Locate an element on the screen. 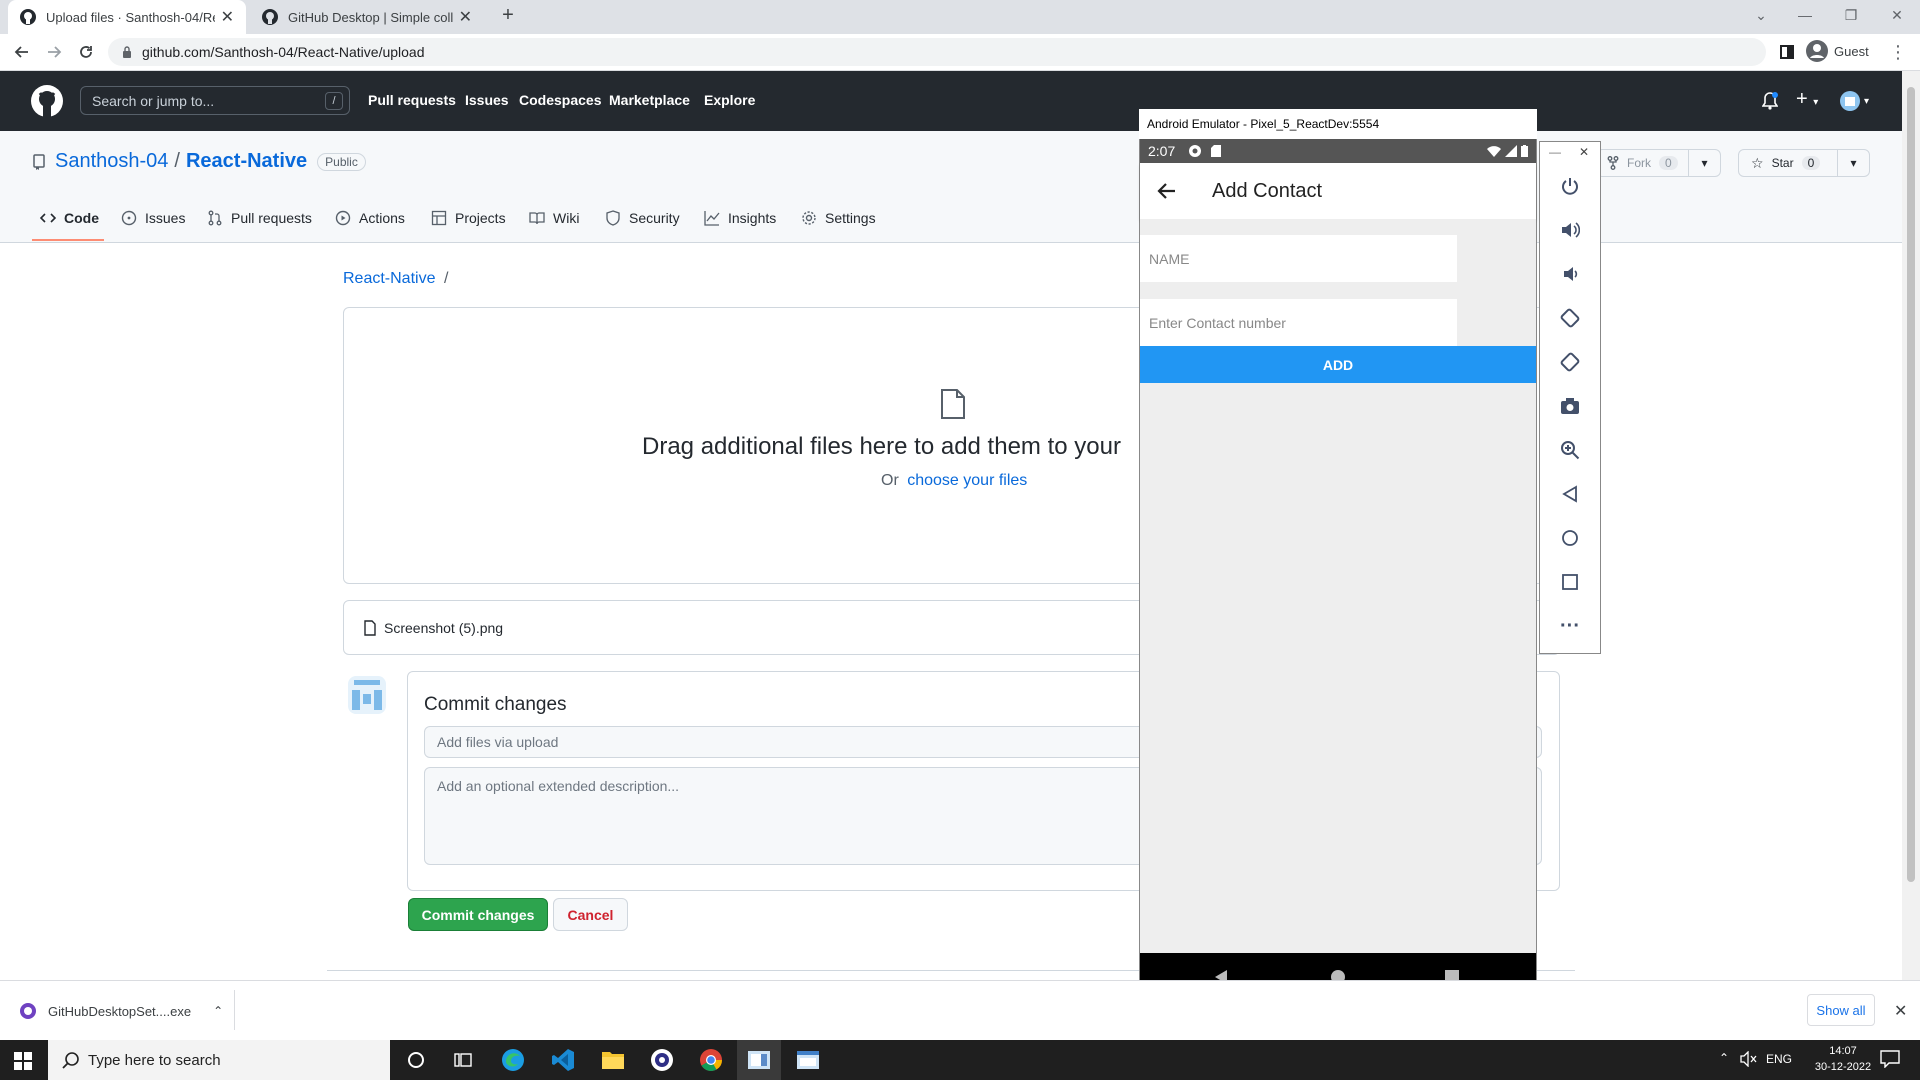 The height and width of the screenshot is (1080, 1920). tab-label: Insights is located at coordinates (752, 218).